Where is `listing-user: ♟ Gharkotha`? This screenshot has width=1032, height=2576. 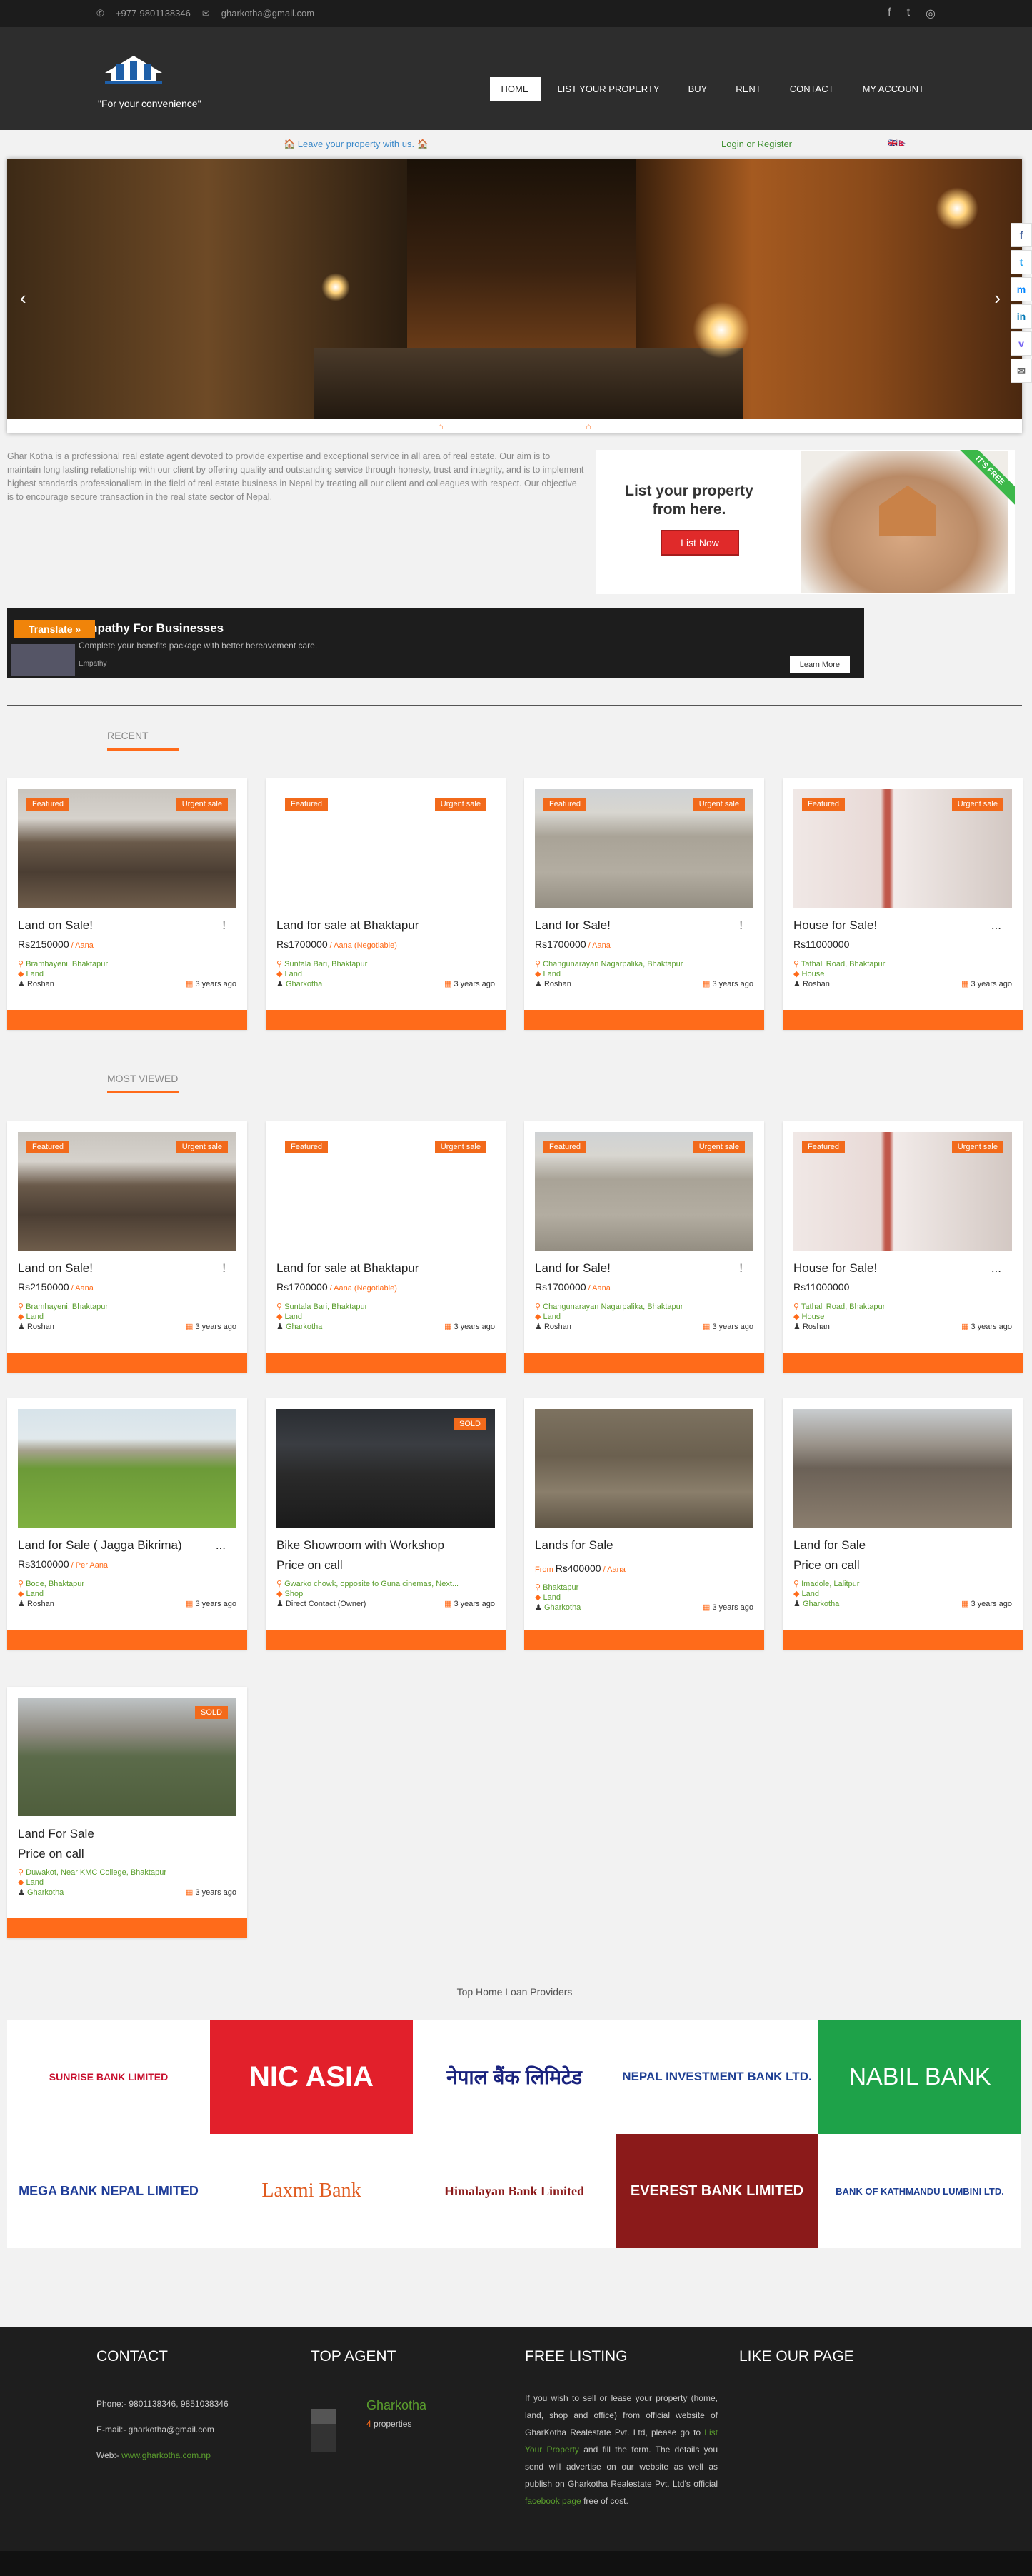 listing-user: ♟ Gharkotha is located at coordinates (299, 1327).